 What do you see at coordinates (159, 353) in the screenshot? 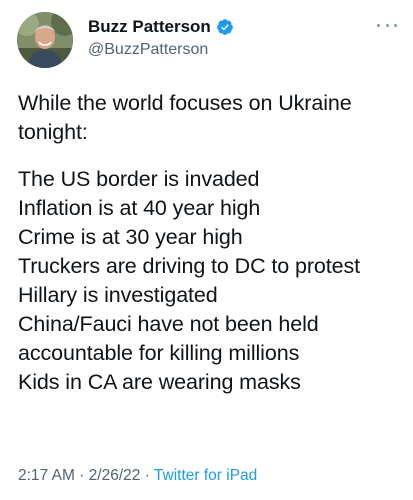
I see `tweet-line: accountable for killing millions` at bounding box center [159, 353].